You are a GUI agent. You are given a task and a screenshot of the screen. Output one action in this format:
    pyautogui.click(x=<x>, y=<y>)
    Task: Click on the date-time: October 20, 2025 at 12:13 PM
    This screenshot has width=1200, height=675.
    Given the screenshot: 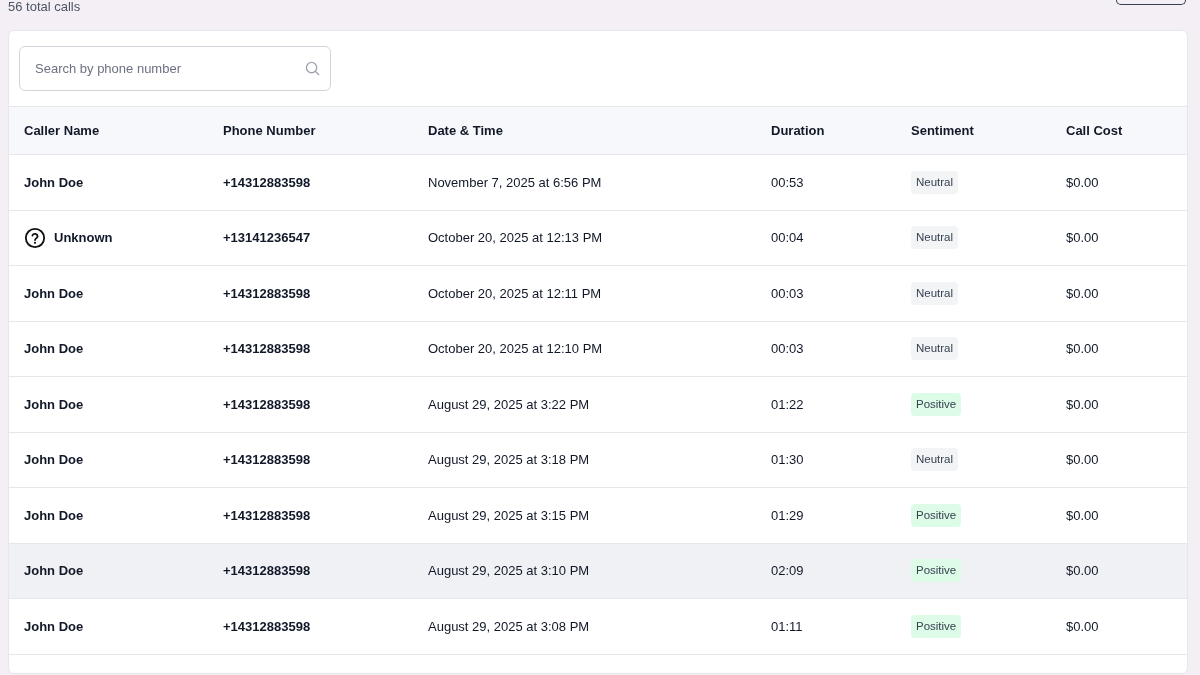 What is the action you would take?
    pyautogui.click(x=515, y=237)
    